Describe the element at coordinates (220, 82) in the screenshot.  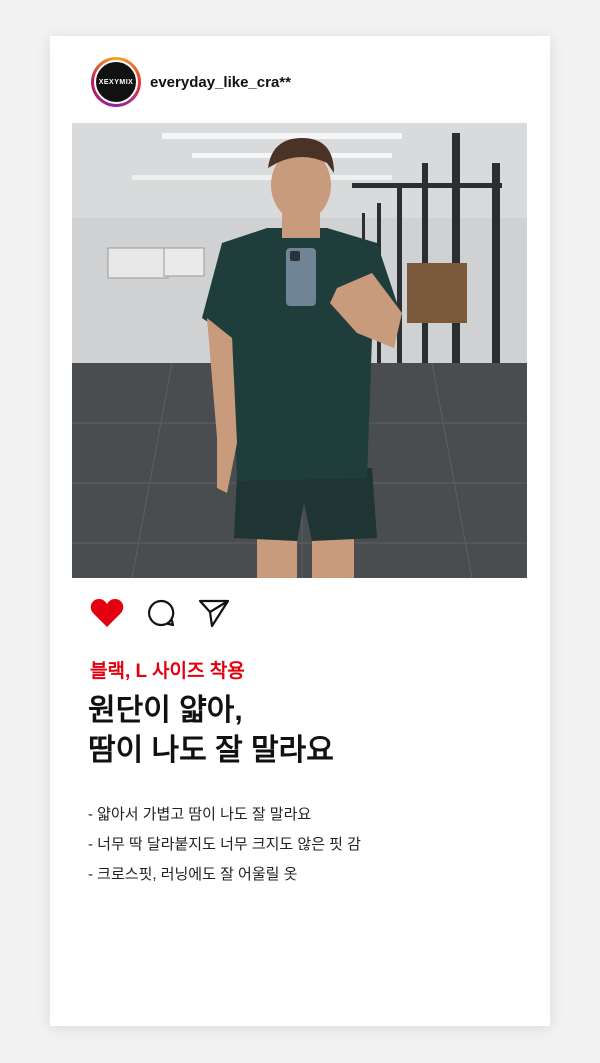
I see `username: everyday_like_cra**` at that location.